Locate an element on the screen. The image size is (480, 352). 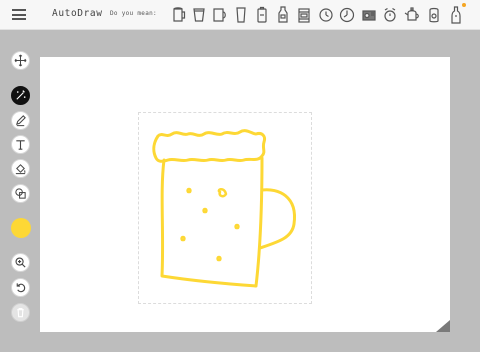
autodraw-tool-button is located at coordinates (20, 95).